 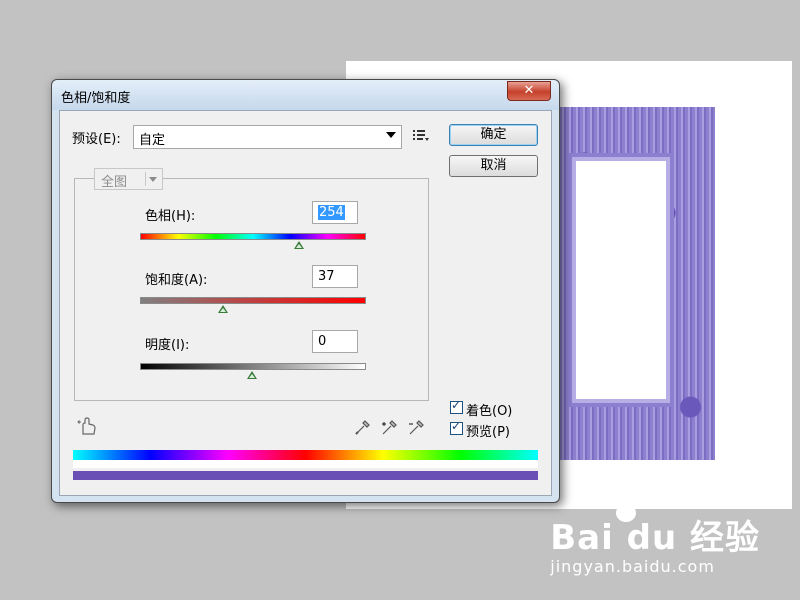 I want to click on channel-select: 全图, so click(x=128, y=179).